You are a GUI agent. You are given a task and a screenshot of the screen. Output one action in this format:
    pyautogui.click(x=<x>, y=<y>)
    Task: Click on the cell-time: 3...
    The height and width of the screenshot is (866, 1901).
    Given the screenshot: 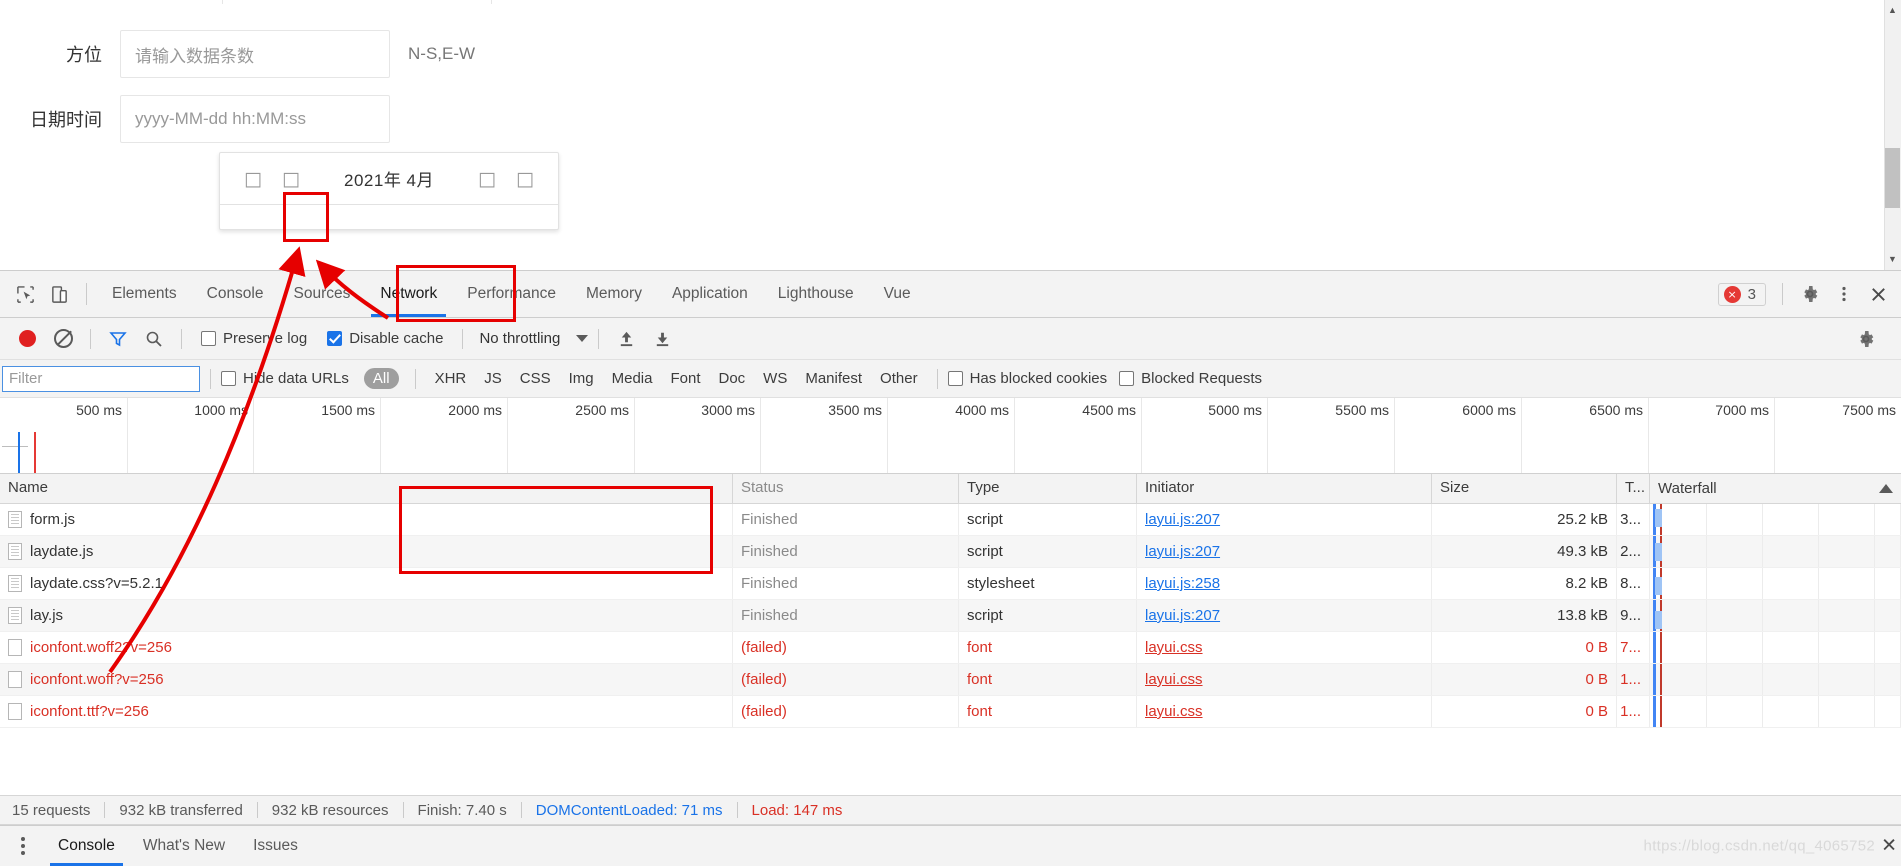 What is the action you would take?
    pyautogui.click(x=1633, y=519)
    